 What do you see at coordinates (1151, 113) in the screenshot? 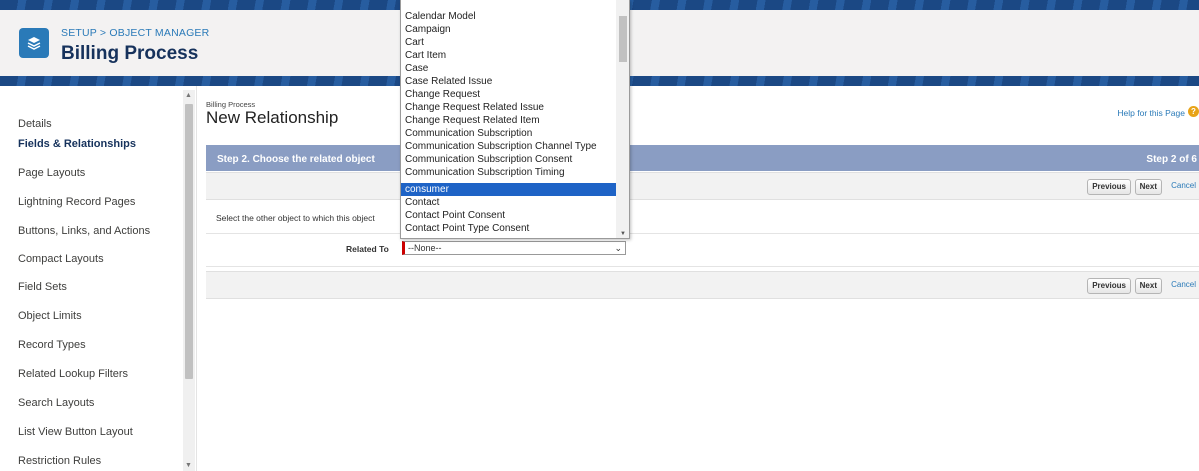
I see `help-link: Help for this Page` at bounding box center [1151, 113].